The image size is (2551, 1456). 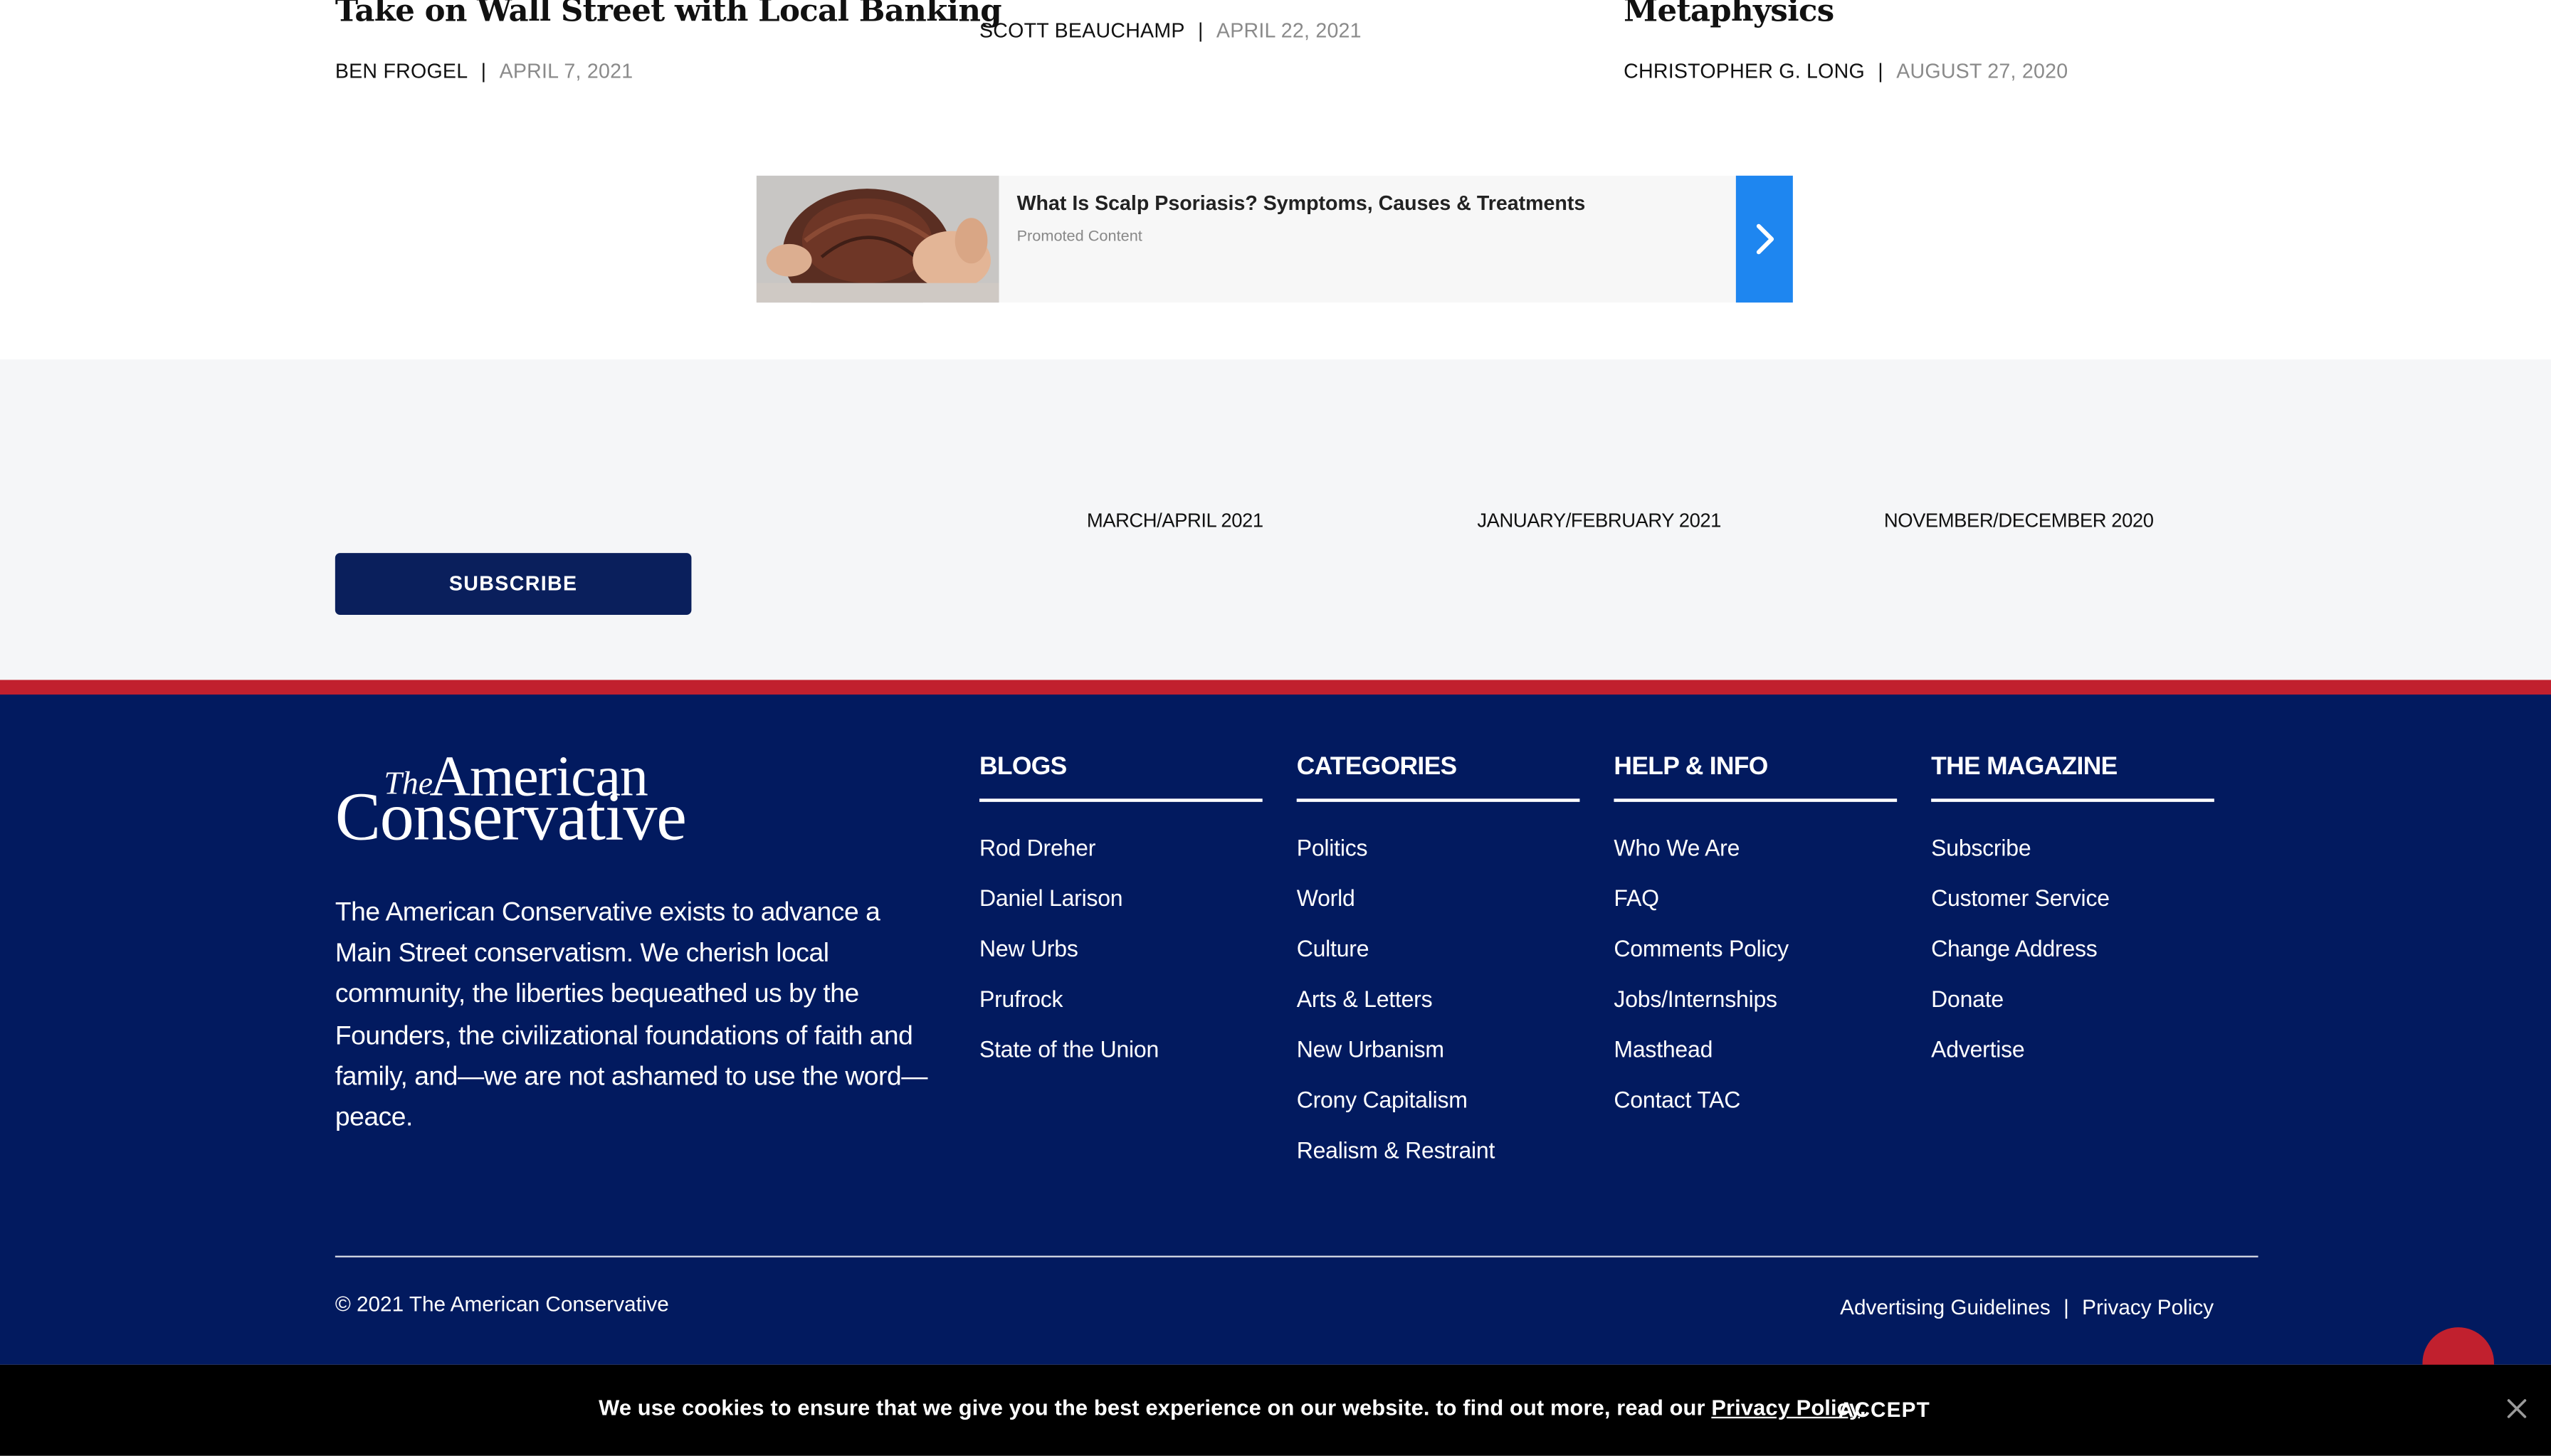 I want to click on article-byline: CHRISTOPHER G. LONG | AUGUST 27, 2020, so click(x=1846, y=71).